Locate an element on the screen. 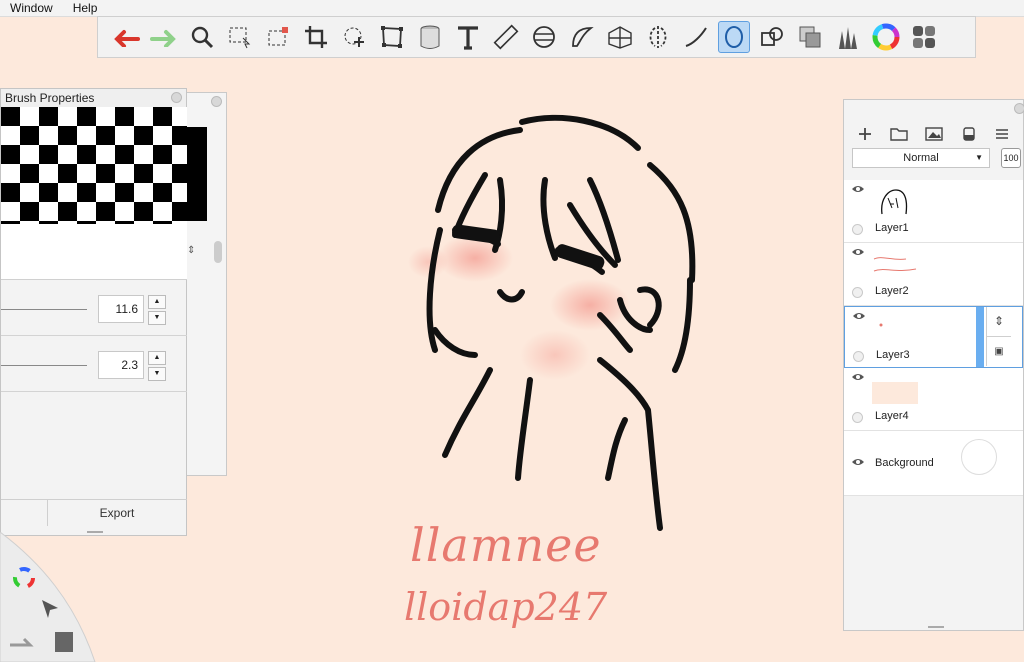 The width and height of the screenshot is (1024, 662). export-button: Export is located at coordinates (117, 513).